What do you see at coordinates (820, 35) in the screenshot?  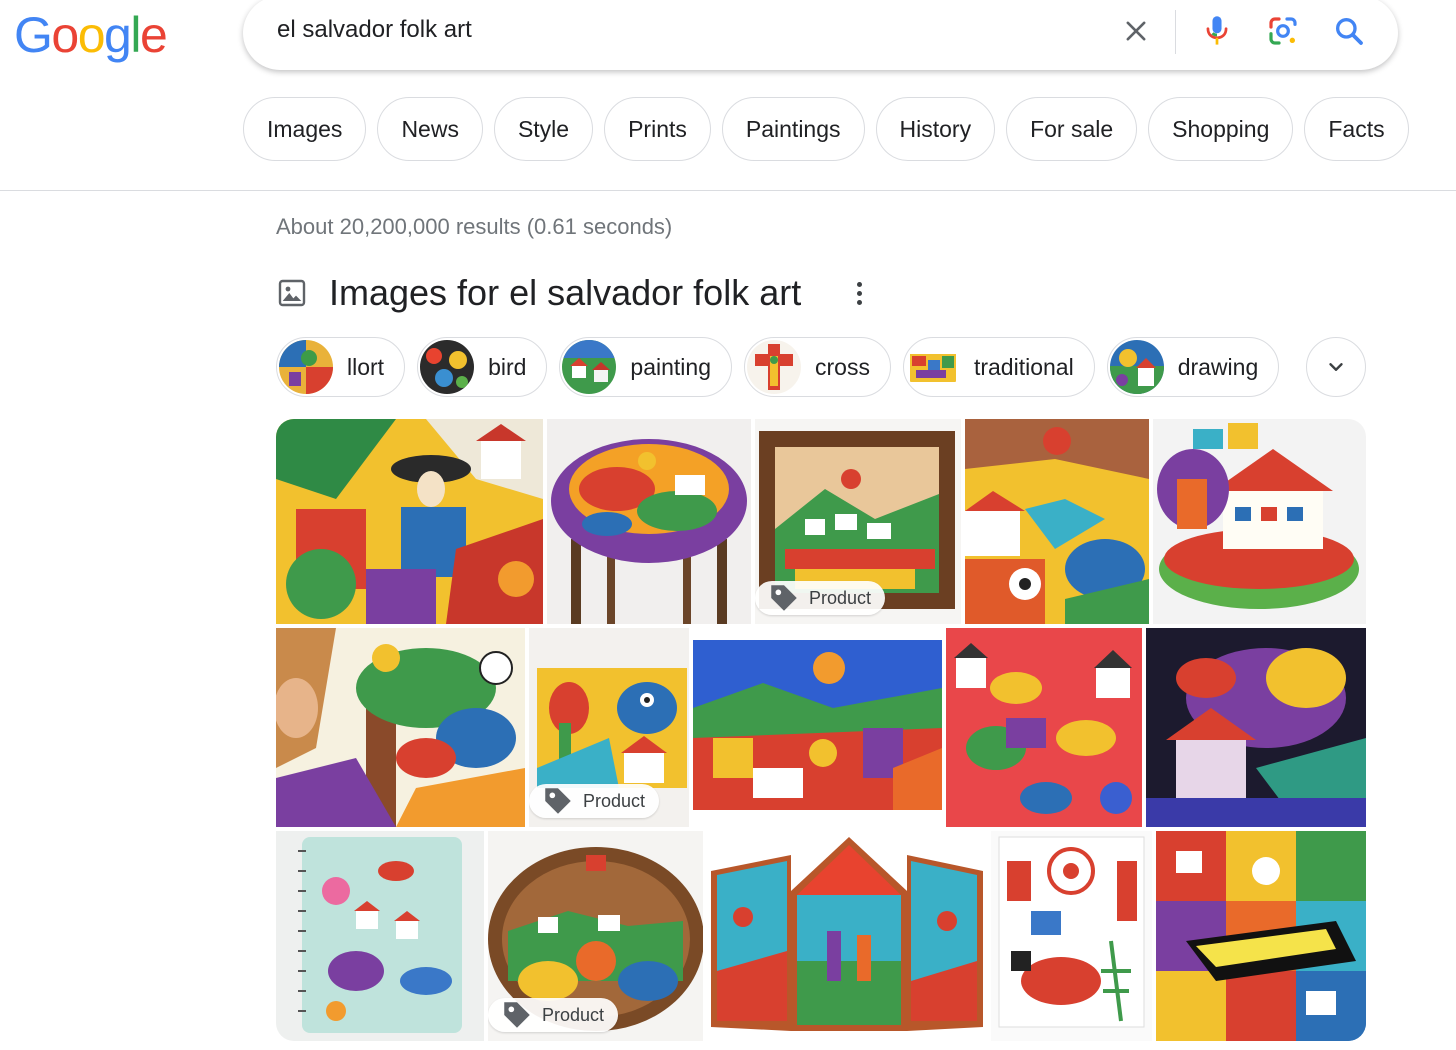 I see `search-box: el salvador folk art` at bounding box center [820, 35].